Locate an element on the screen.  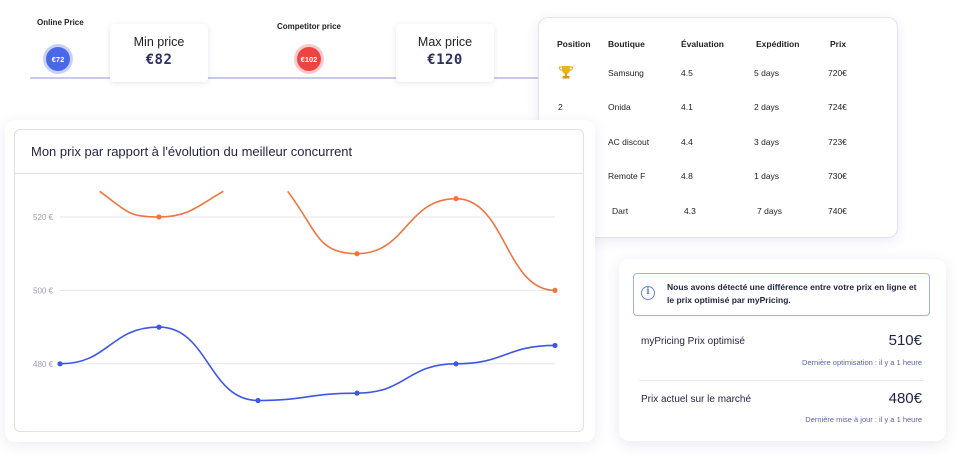
y-tick-label: 480 € is located at coordinates (43, 364).